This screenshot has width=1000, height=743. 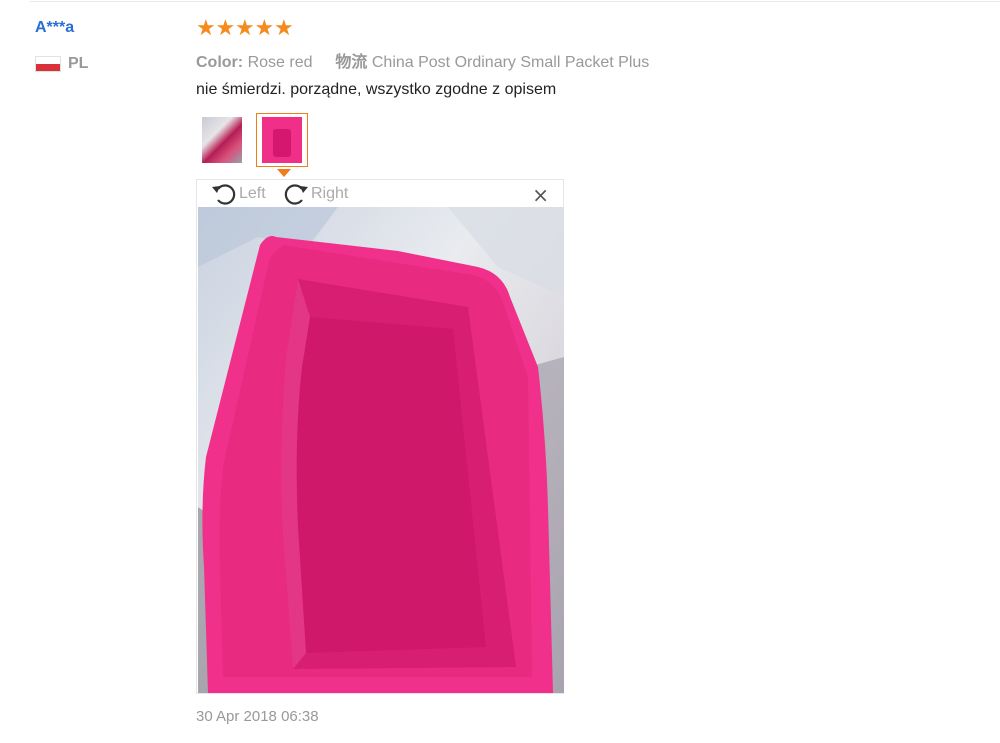 What do you see at coordinates (515, 1) in the screenshot?
I see `divider` at bounding box center [515, 1].